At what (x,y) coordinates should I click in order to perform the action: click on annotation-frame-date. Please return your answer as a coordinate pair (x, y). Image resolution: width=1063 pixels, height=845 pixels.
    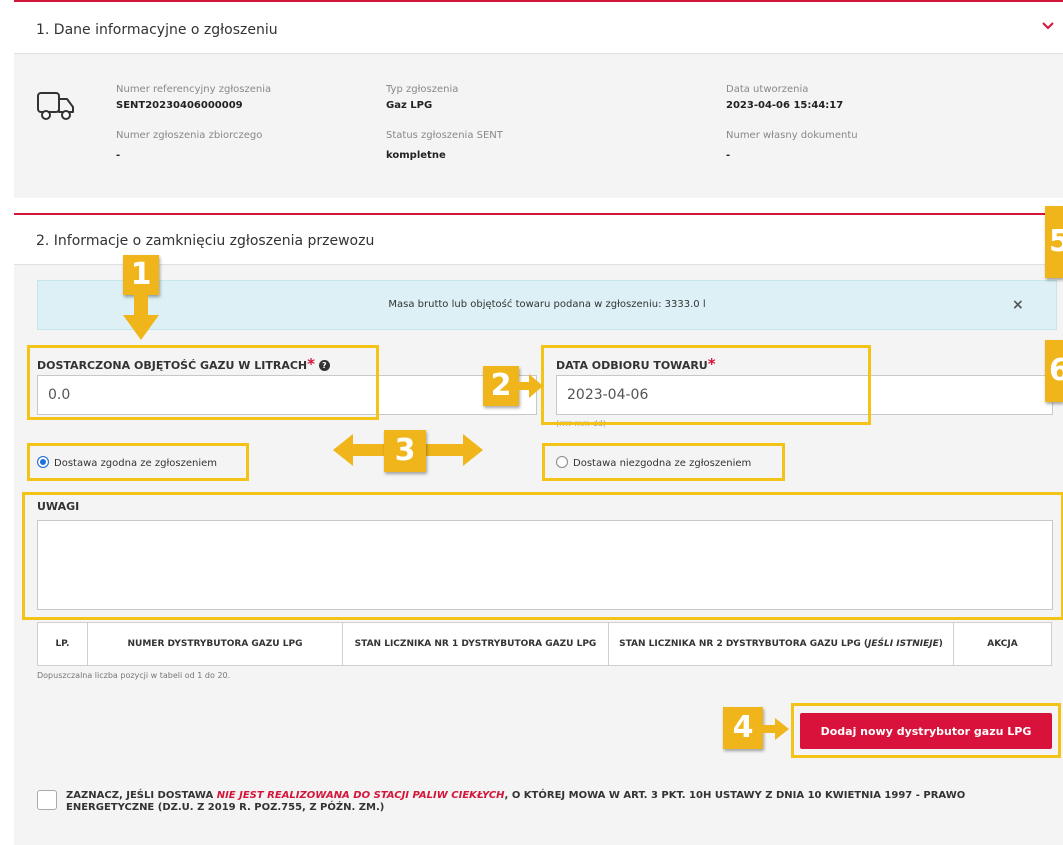
    Looking at the image, I should click on (706, 385).